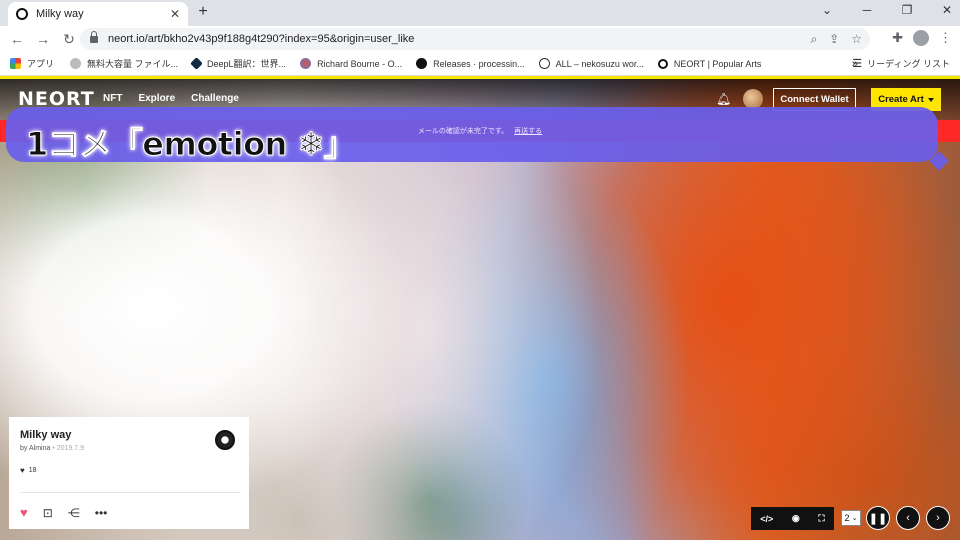 This screenshot has width=960, height=540. I want to click on artwork-title: Milky way, so click(46, 435).